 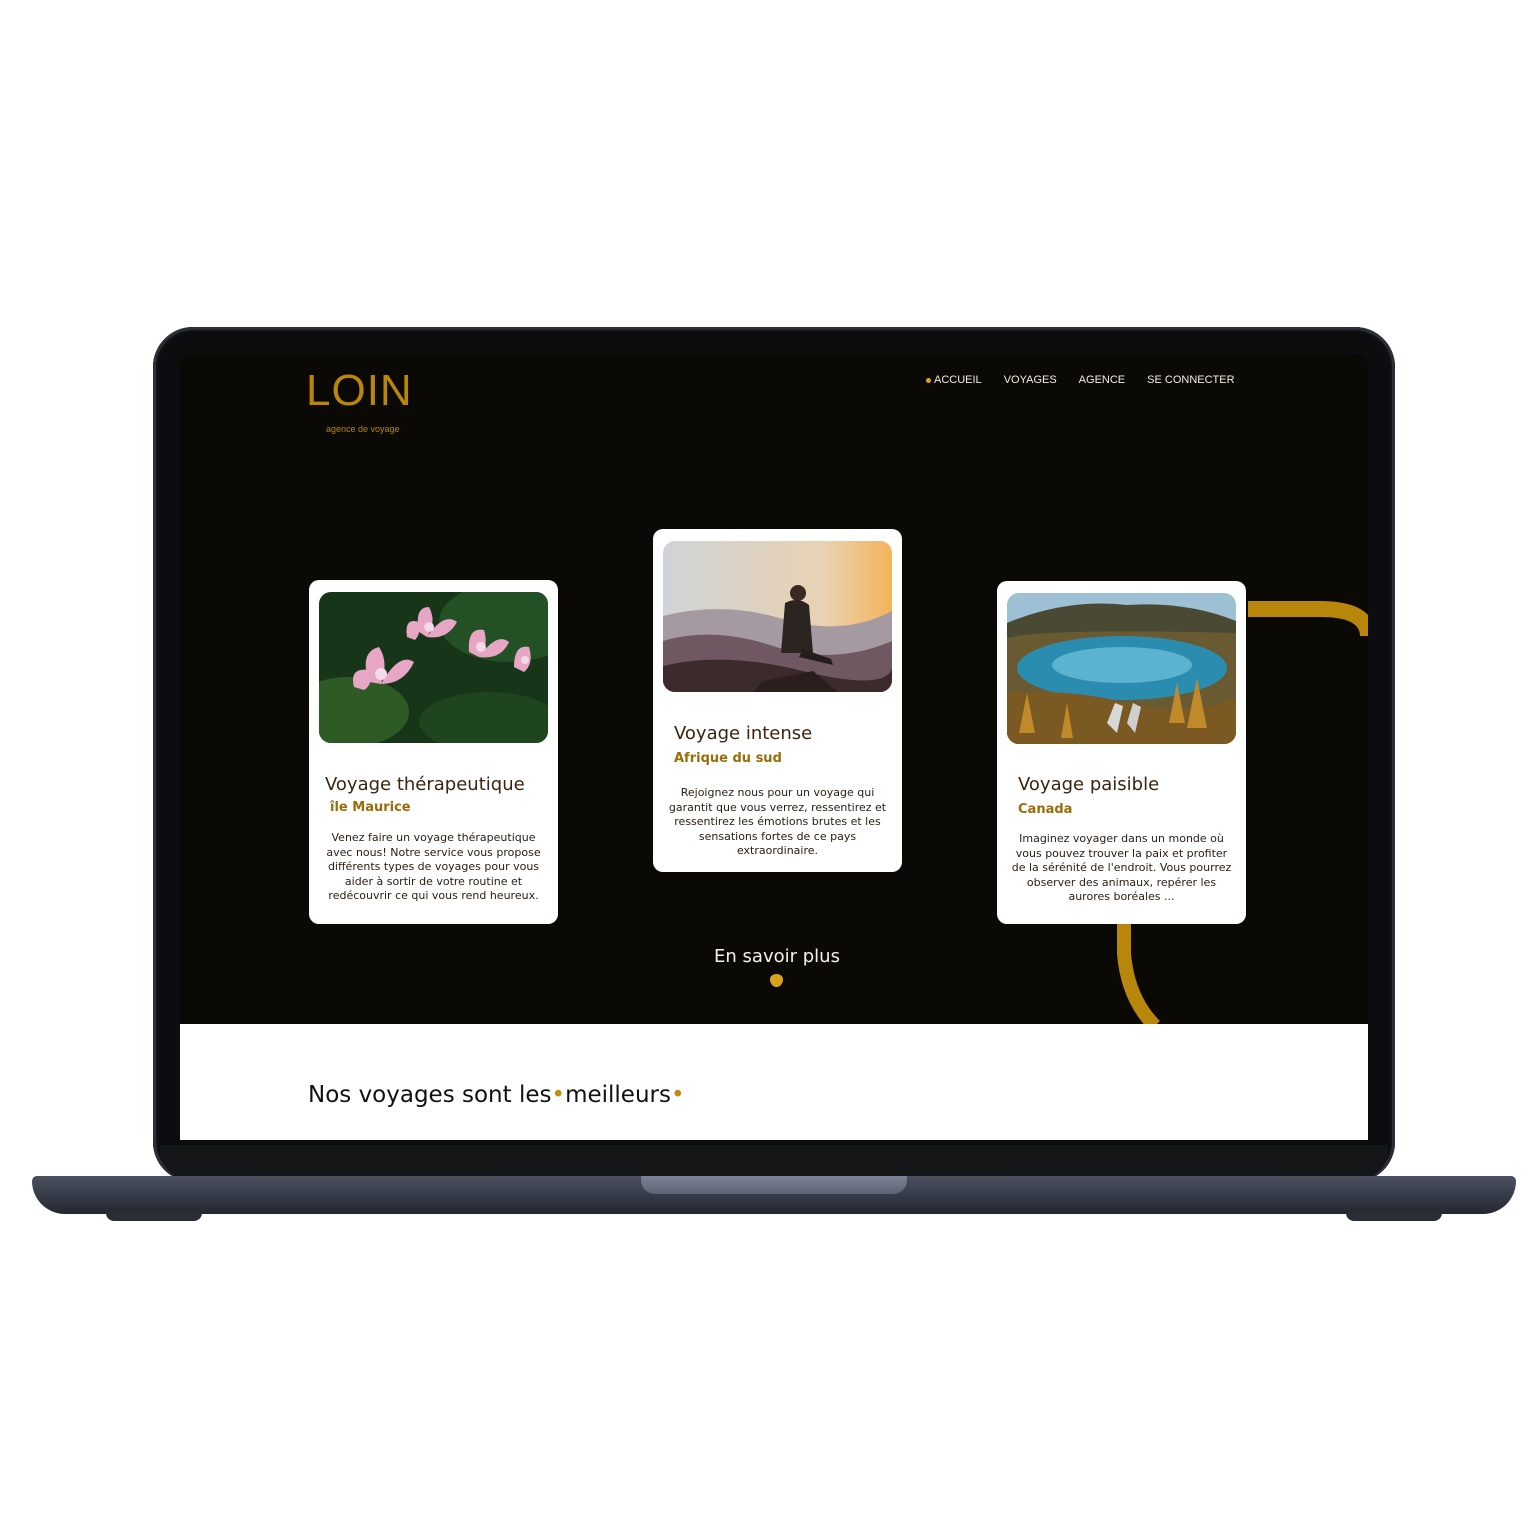 What do you see at coordinates (1089, 784) in the screenshot?
I see `card-title: Voyage paisible` at bounding box center [1089, 784].